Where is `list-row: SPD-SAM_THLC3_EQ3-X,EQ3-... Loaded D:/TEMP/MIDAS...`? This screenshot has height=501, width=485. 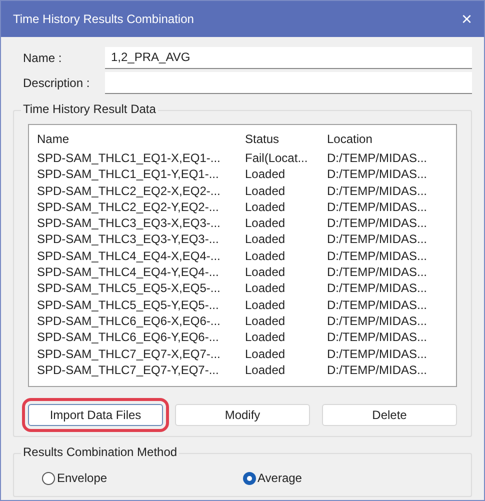
list-row: SPD-SAM_THLC3_EQ3-X,EQ3-... Loaded D:/TEMP/MIDAS... is located at coordinates (242, 222).